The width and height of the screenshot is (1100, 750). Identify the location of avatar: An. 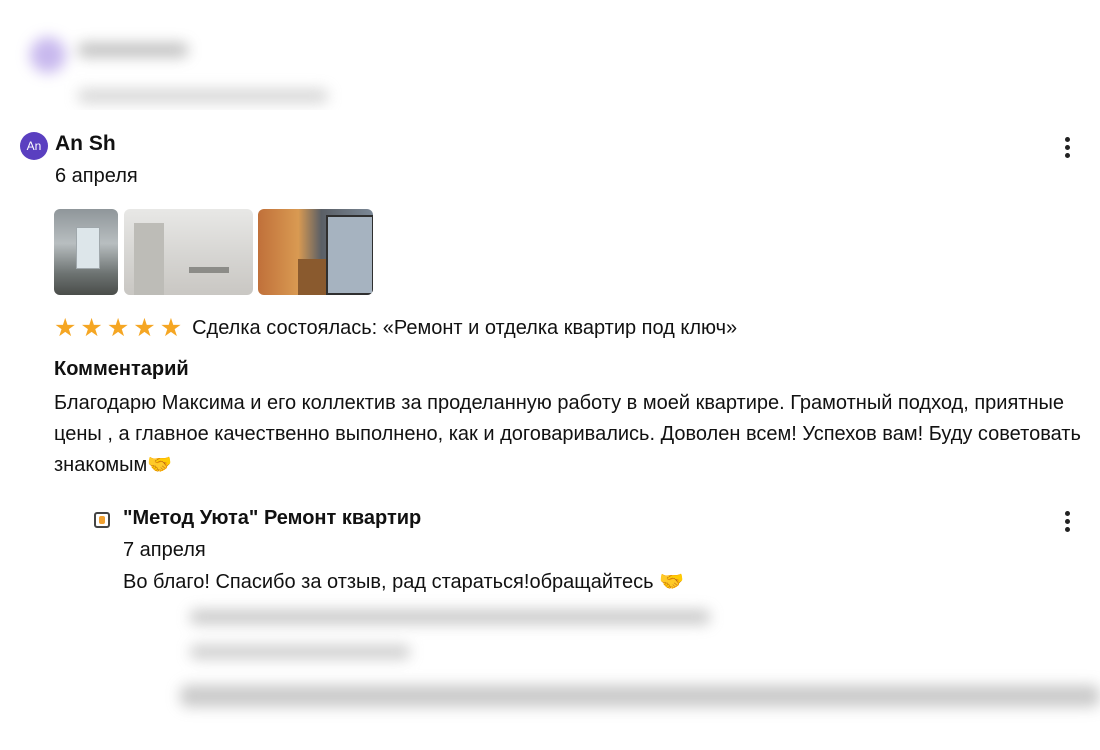
(34, 146).